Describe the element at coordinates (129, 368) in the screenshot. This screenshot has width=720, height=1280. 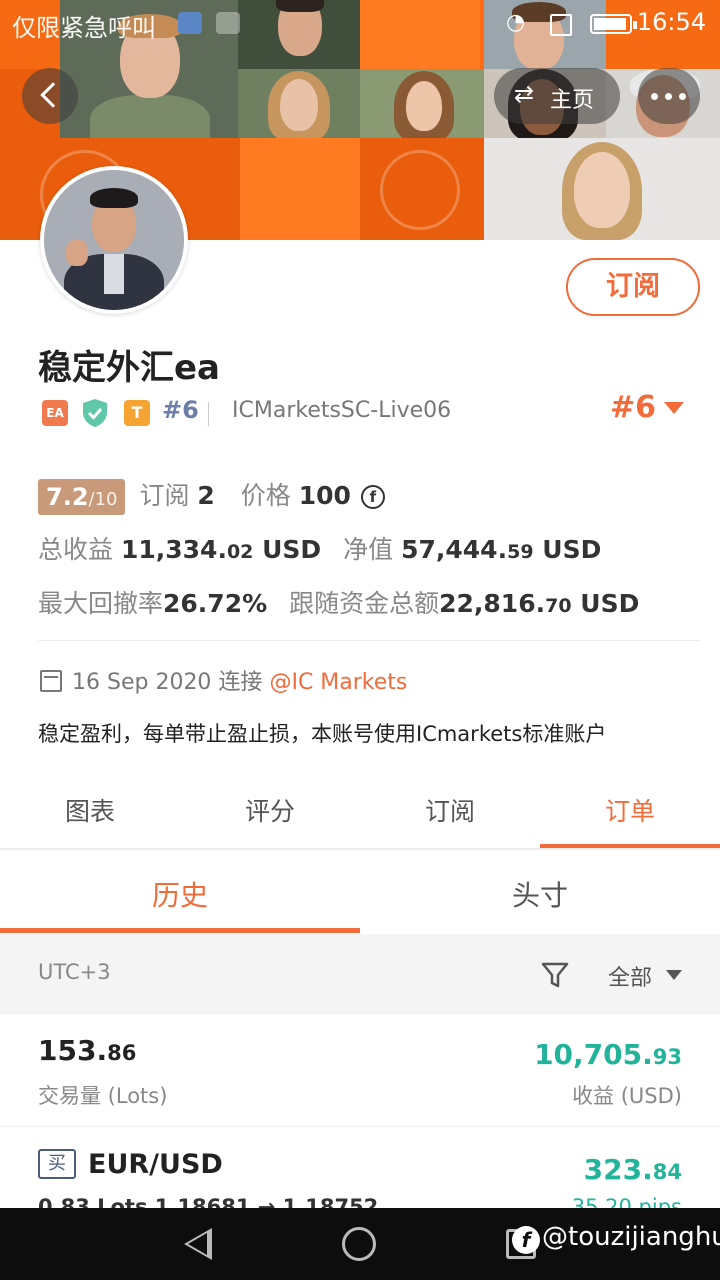
I see `profile-name: 稳定外汇ea` at that location.